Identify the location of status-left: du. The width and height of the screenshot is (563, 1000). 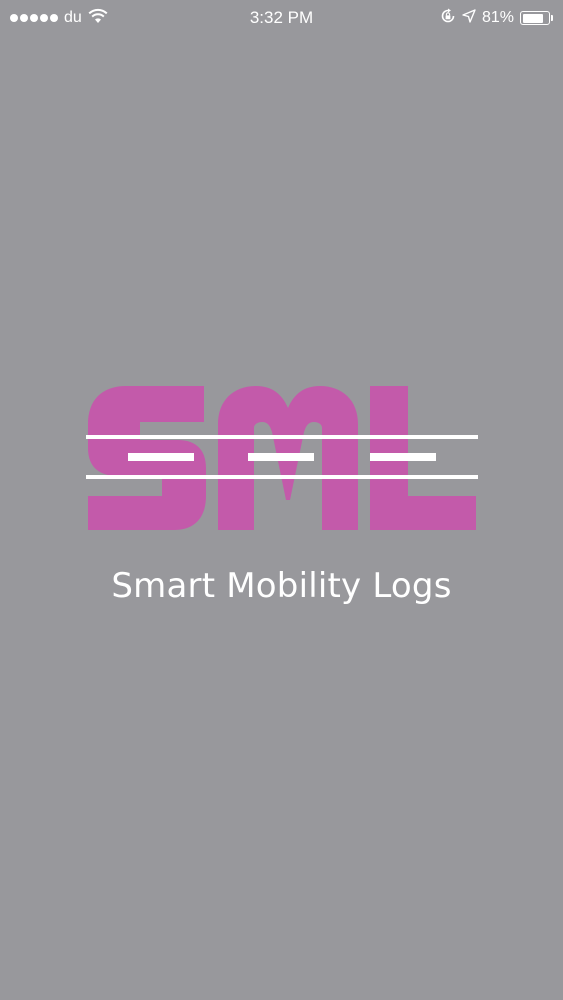
(59, 18).